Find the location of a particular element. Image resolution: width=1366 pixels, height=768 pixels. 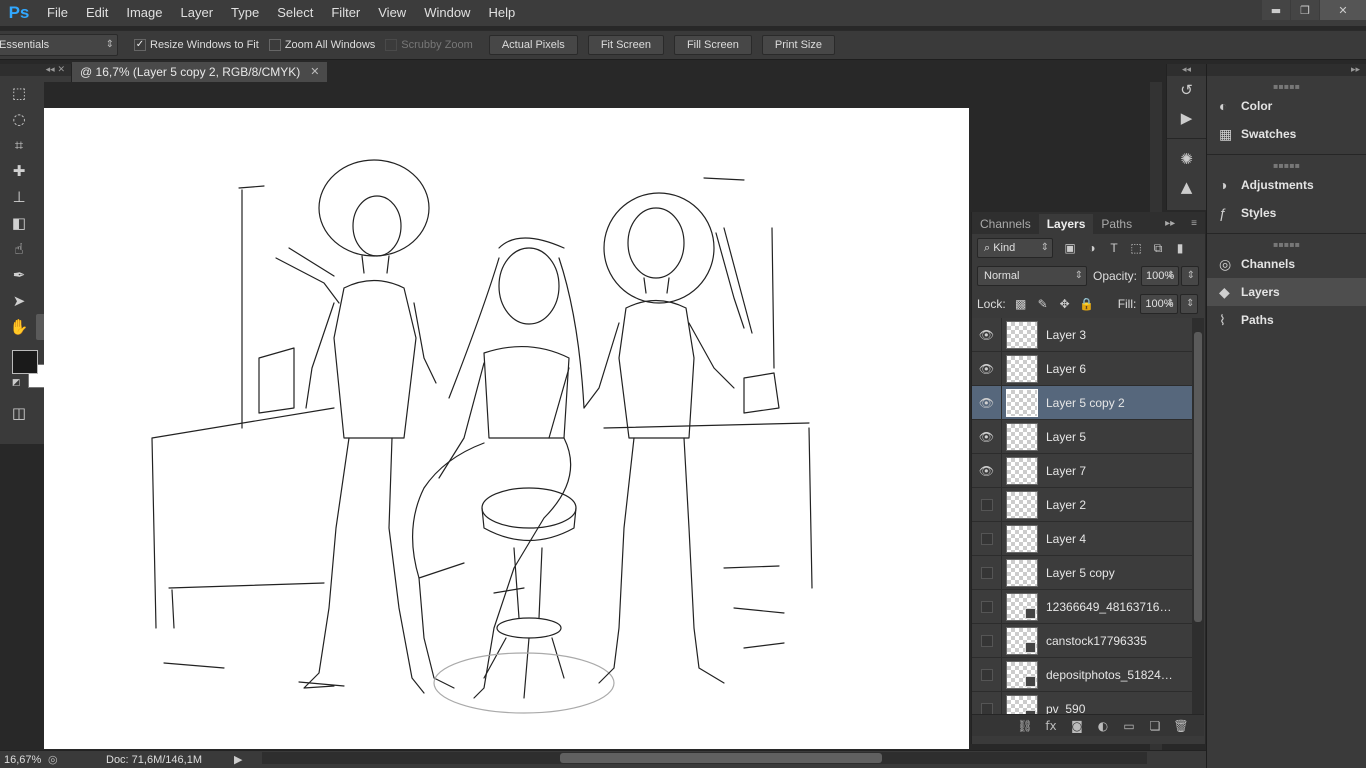

checkbox-box is located at coordinates (274, 45).